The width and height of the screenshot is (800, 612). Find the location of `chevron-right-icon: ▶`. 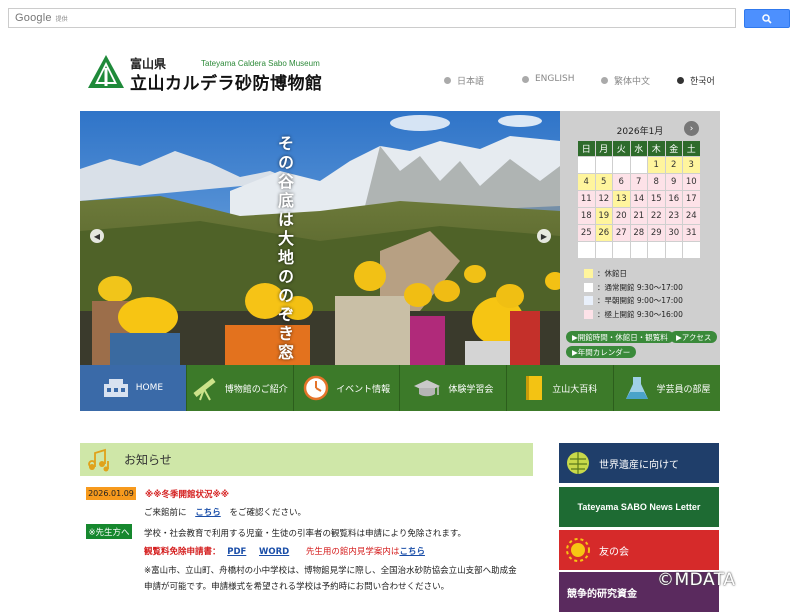

chevron-right-icon: ▶ is located at coordinates (544, 236).